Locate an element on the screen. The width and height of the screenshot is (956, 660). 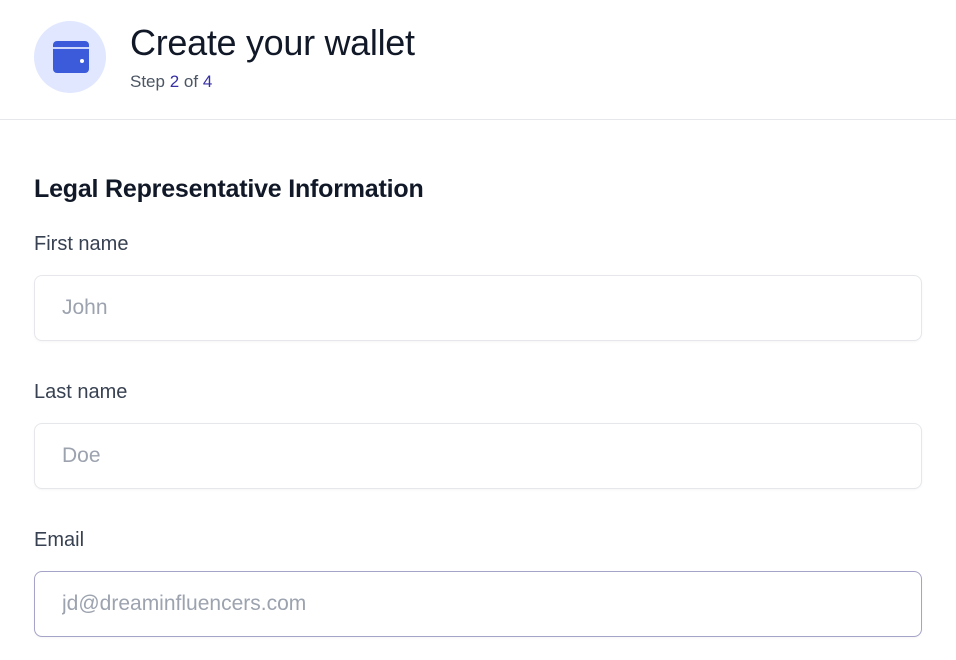
first-name-input is located at coordinates (478, 308).